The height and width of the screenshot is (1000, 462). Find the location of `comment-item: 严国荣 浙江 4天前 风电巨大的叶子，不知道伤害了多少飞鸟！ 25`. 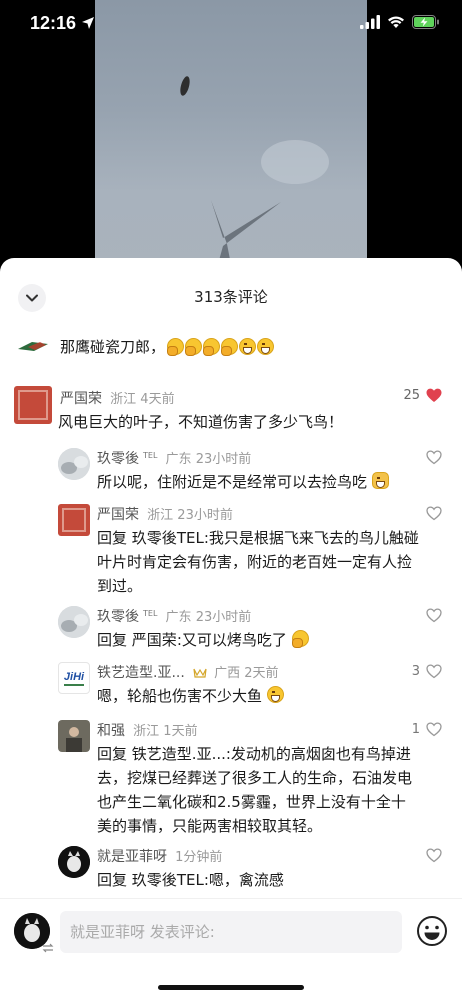

comment-item: 严国荣 浙江 4天前 风电巨大的叶子，不知道伤害了多少飞鸟！ 25 is located at coordinates (231, 414).